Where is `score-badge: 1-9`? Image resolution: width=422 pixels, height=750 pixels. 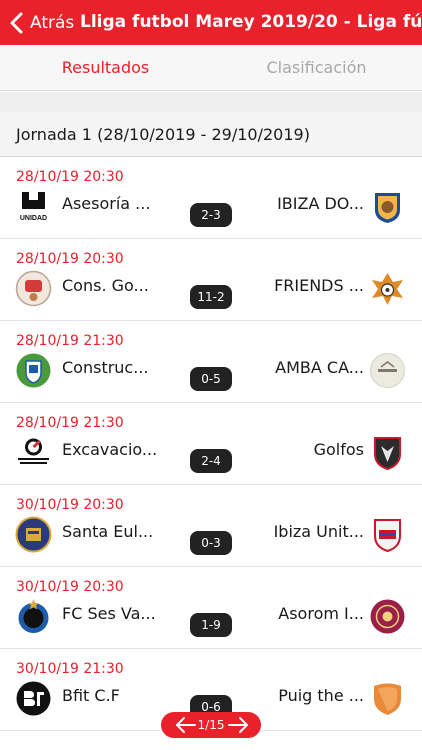
score-badge: 1-9 is located at coordinates (211, 625).